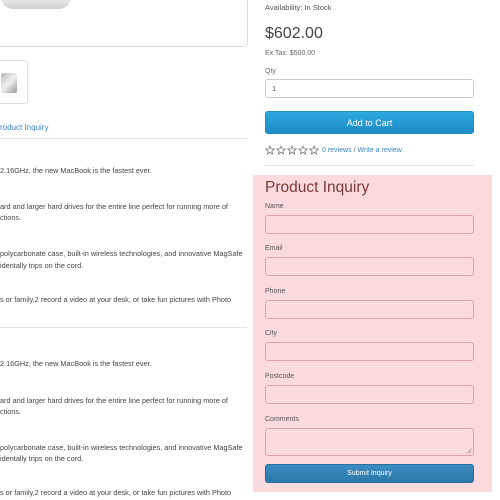 The width and height of the screenshot is (500, 500). I want to click on rating-row: 0 reviews / Write a review, so click(333, 150).